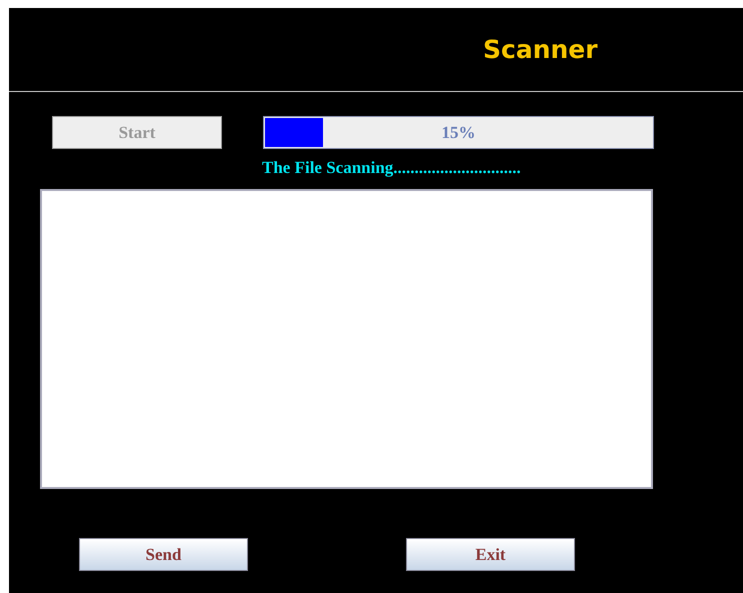 The height and width of the screenshot is (593, 743). I want to click on window-title: Scanner, so click(540, 49).